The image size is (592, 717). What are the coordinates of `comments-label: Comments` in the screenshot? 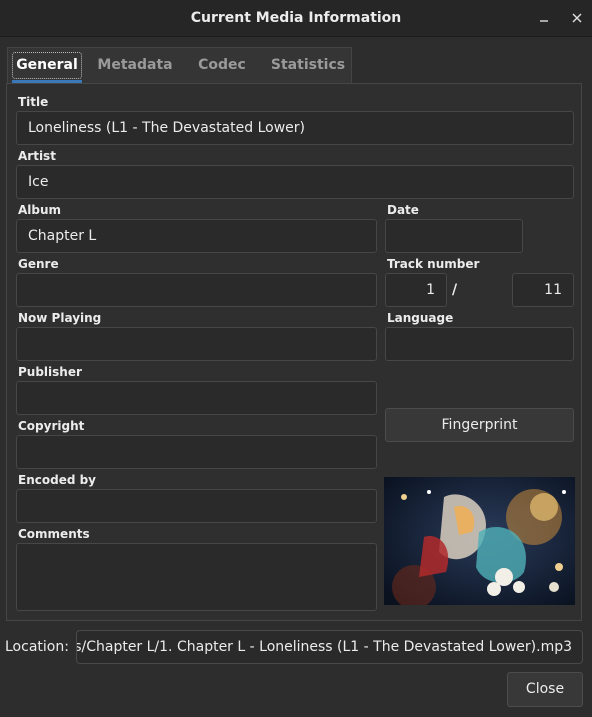 It's located at (54, 534).